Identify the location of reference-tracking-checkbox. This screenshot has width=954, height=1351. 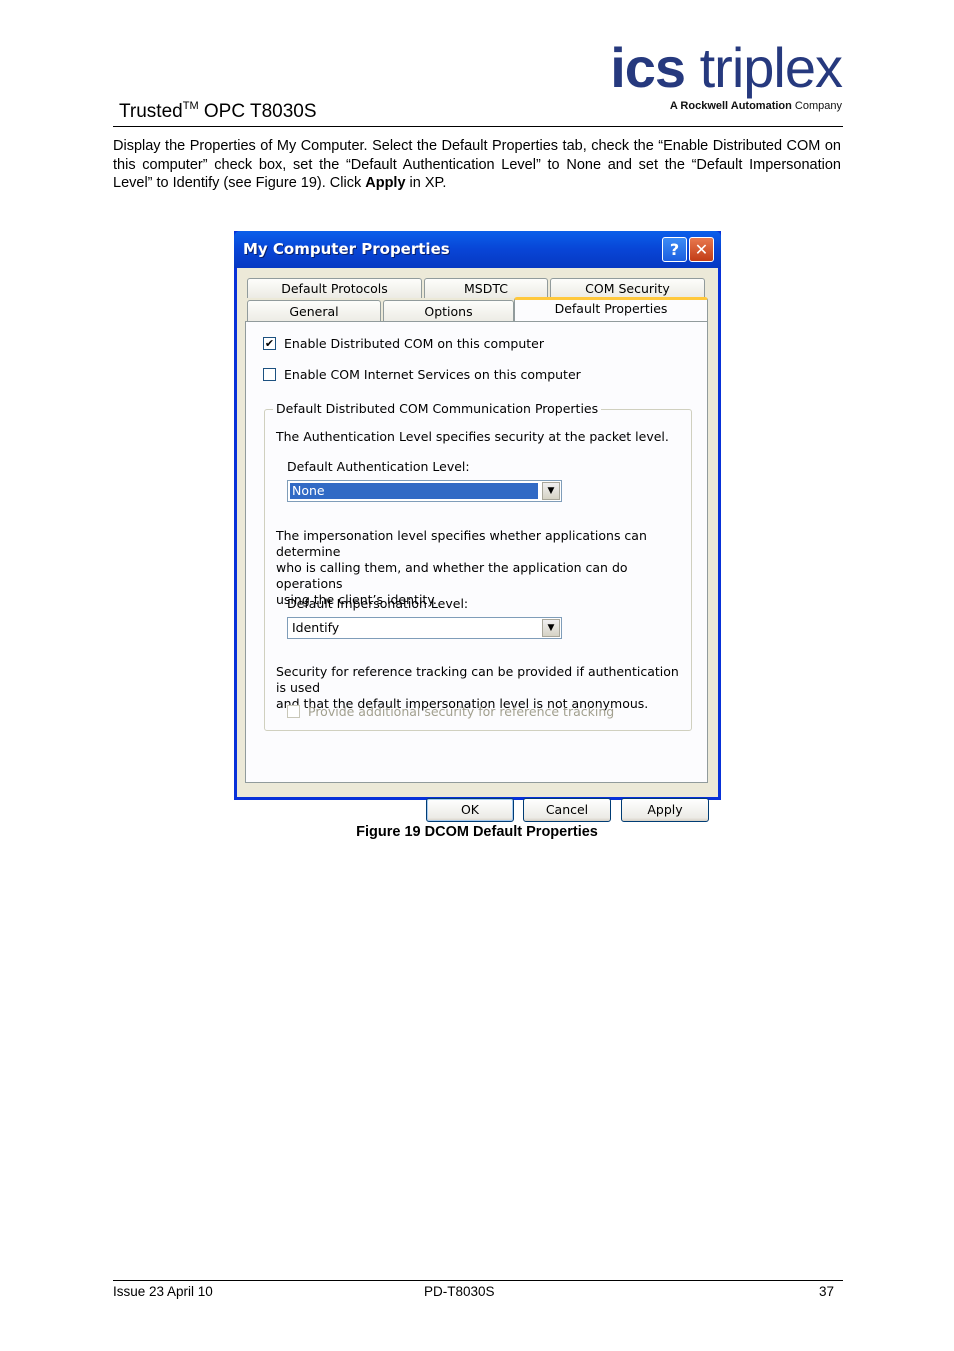
(293, 711).